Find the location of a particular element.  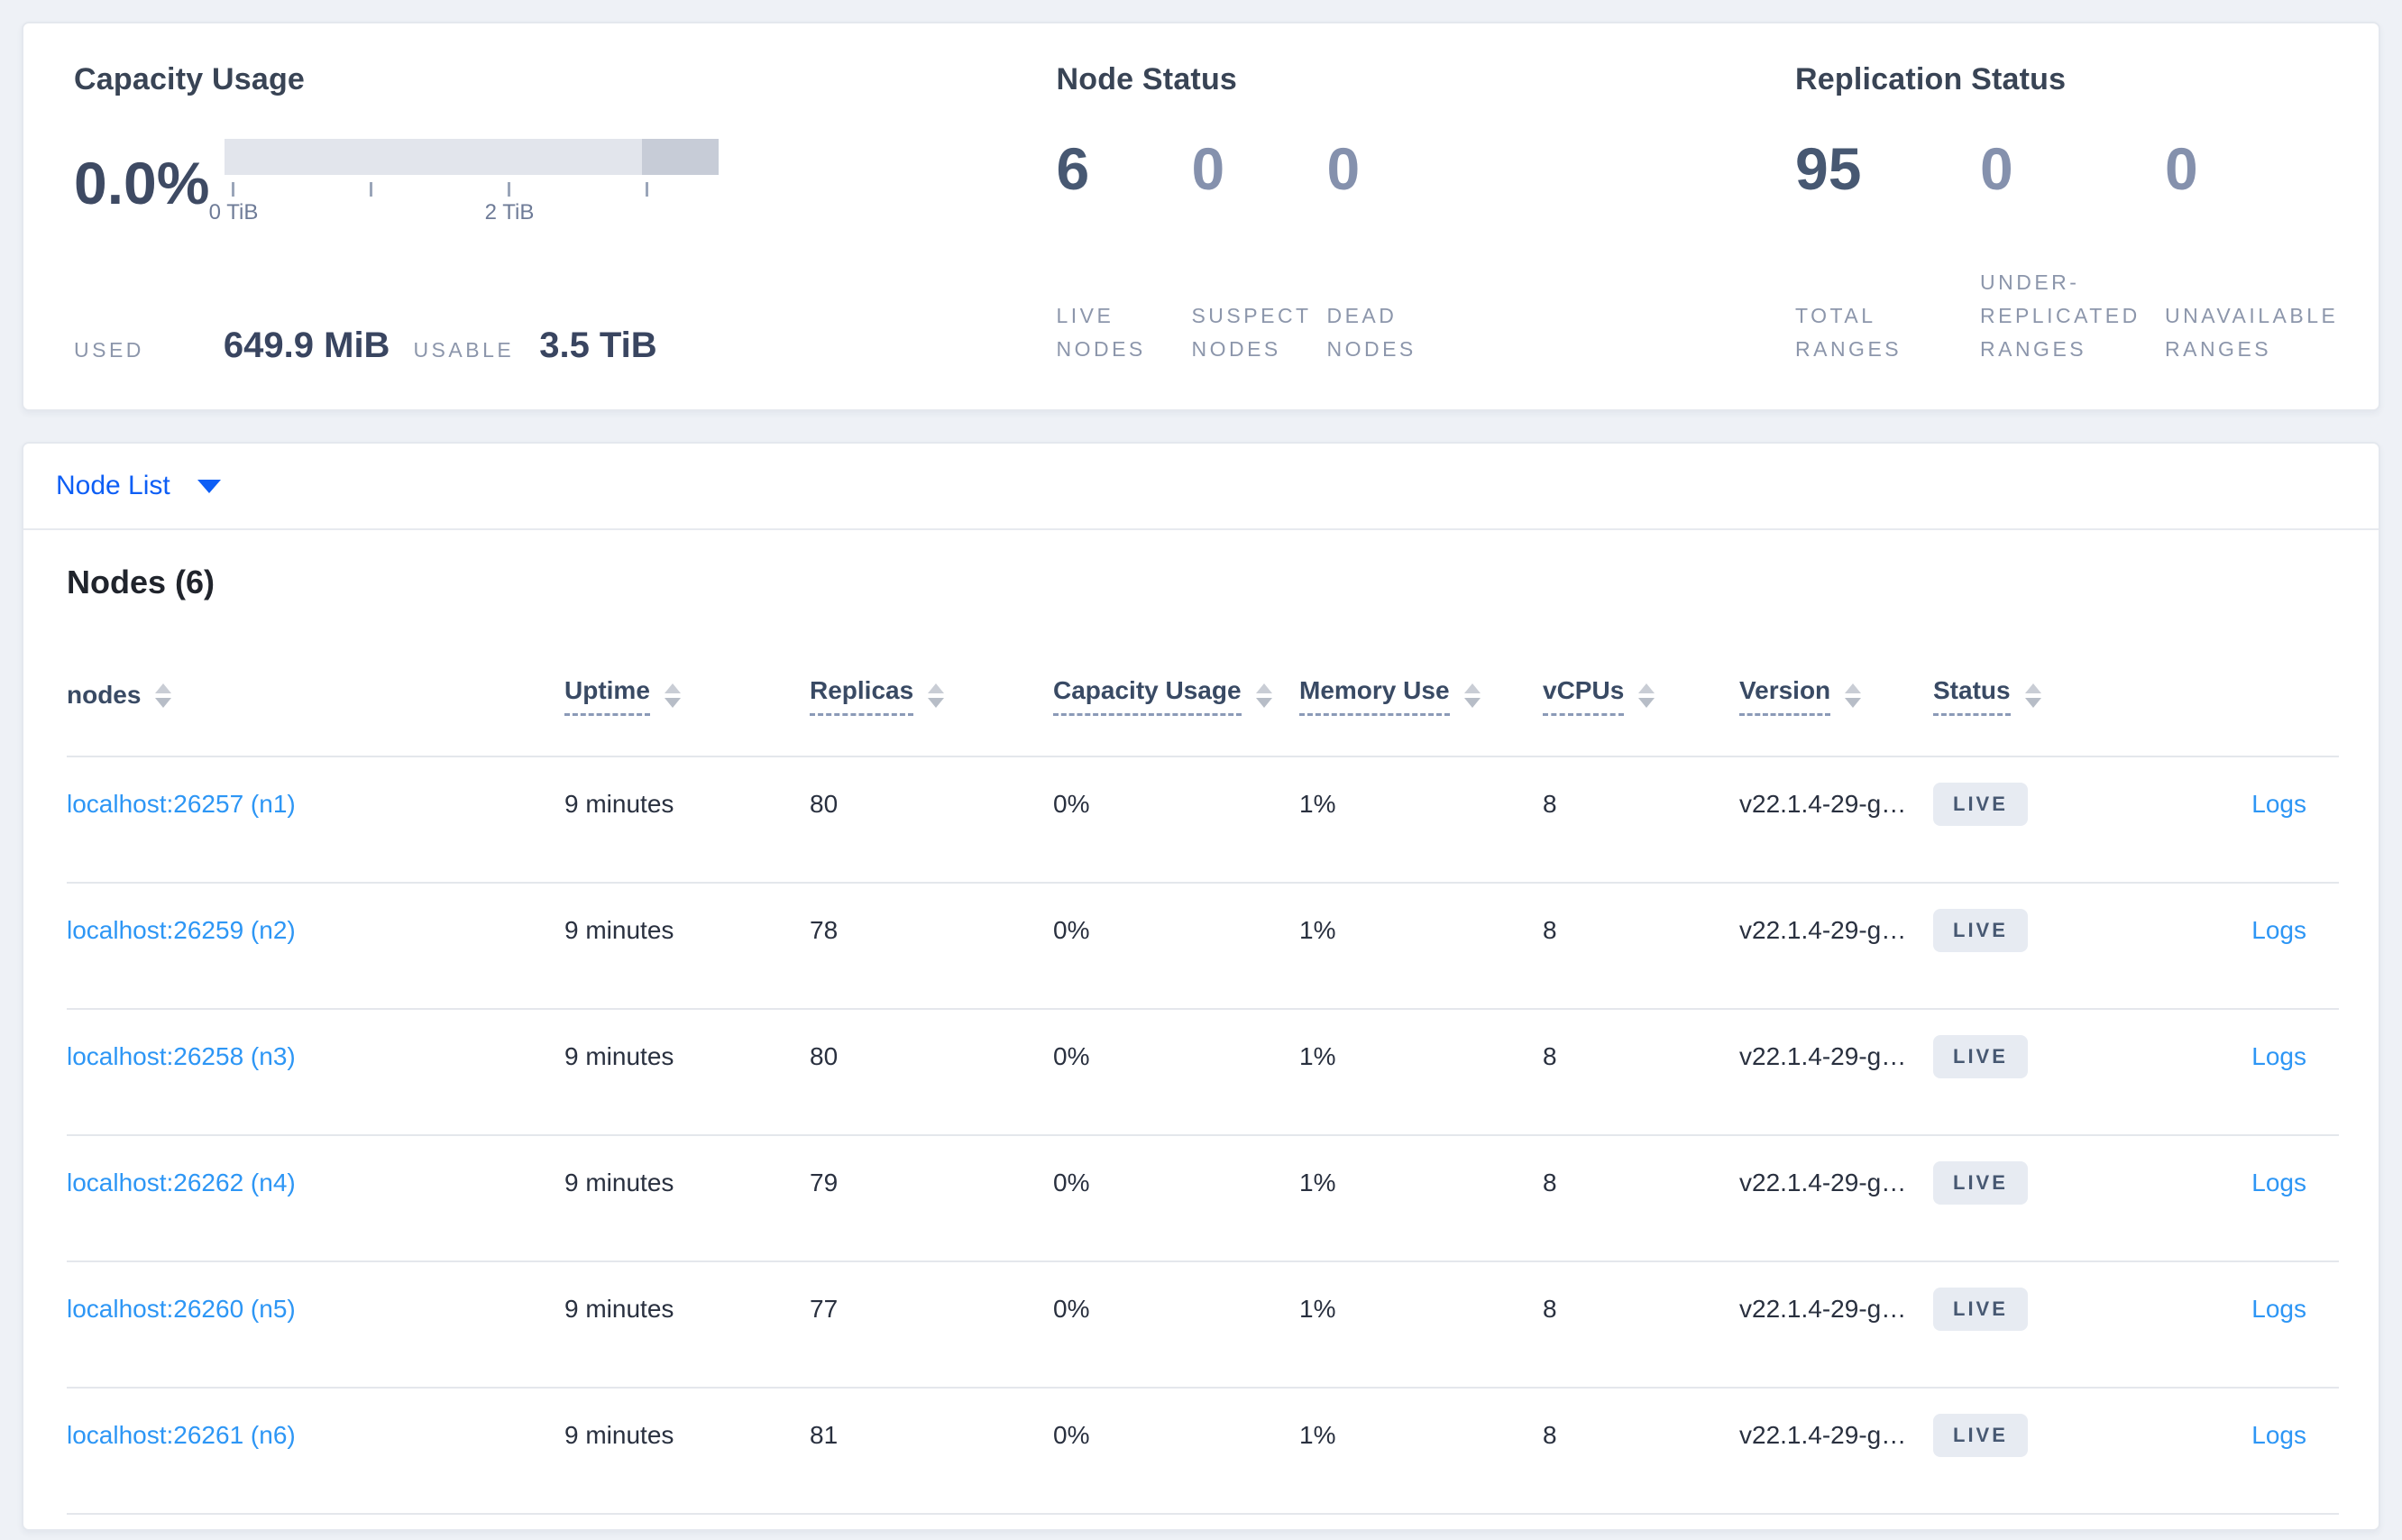

column-header-logs is located at coordinates (2226, 696).